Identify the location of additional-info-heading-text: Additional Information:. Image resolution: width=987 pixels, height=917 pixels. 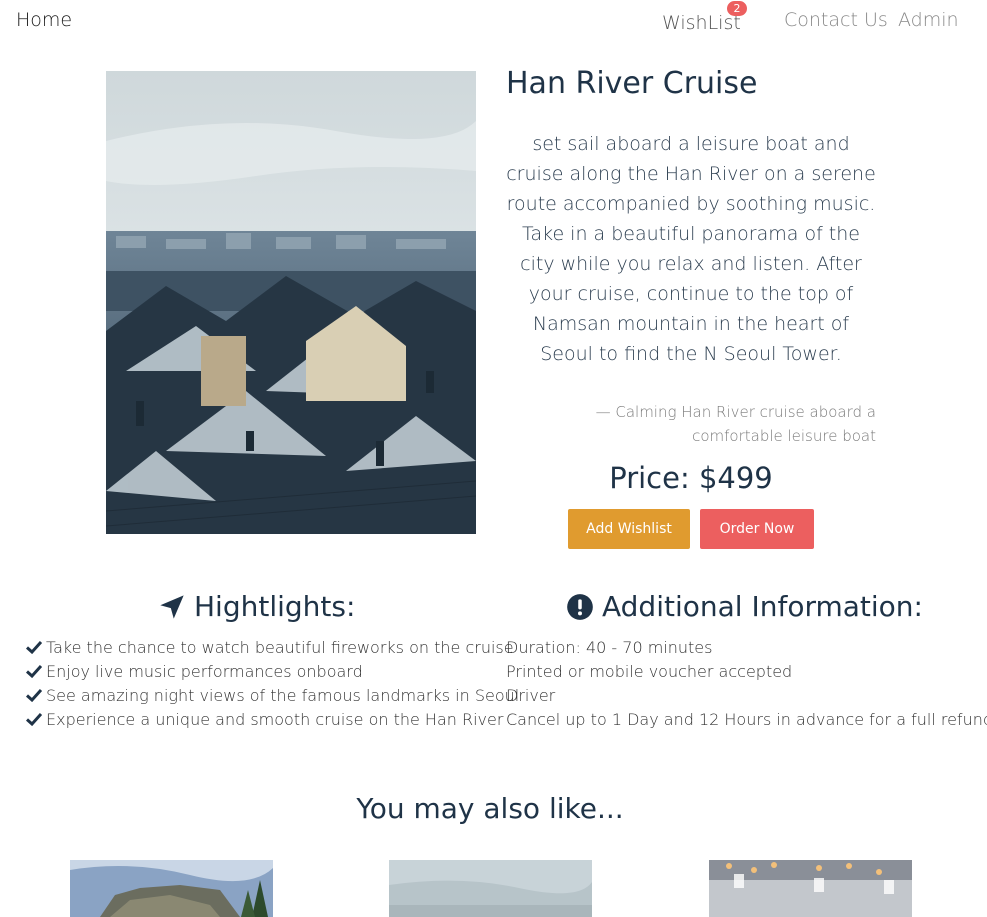
(762, 606).